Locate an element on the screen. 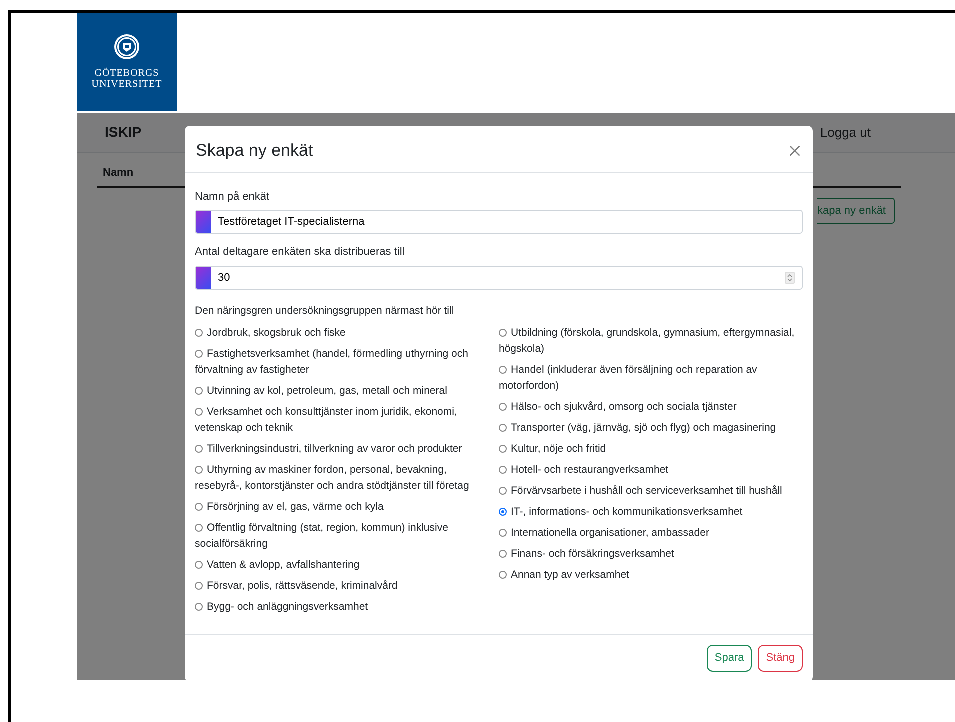 Image resolution: width=955 pixels, height=722 pixels. option-label: IT-, informations- och kommunikationsverksamhet is located at coordinates (647, 512).